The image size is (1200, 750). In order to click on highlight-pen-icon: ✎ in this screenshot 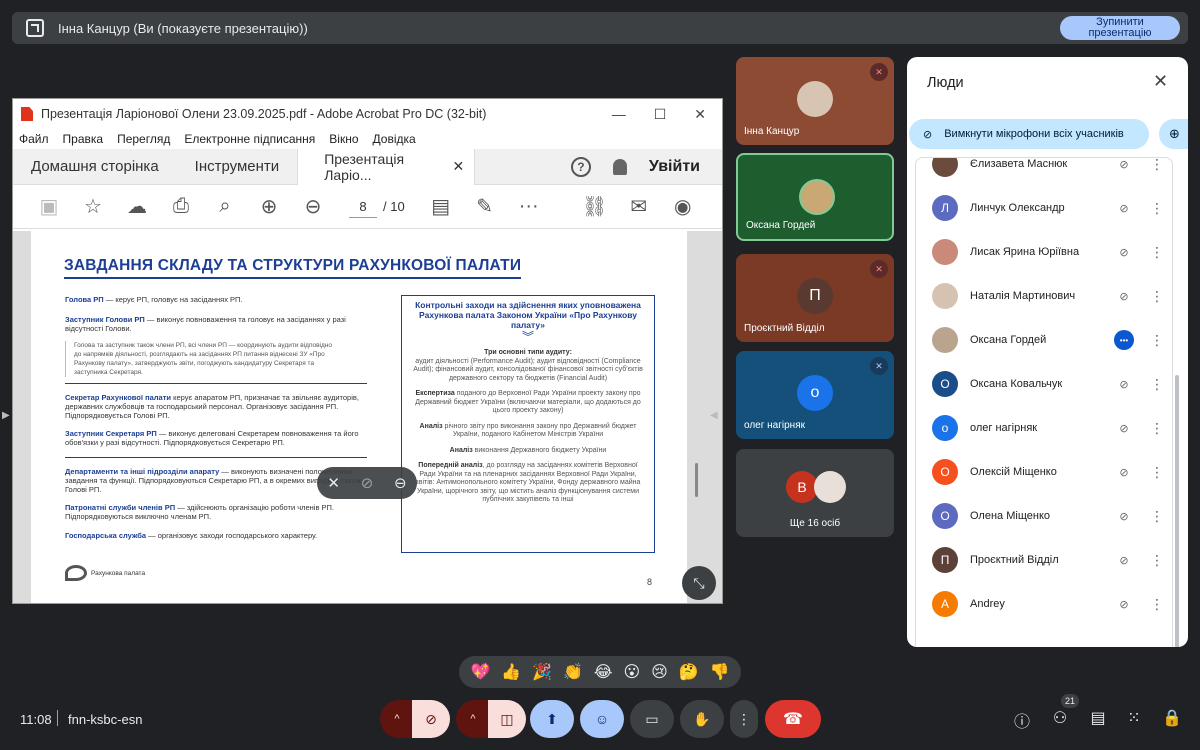, I will do `click(485, 206)`.